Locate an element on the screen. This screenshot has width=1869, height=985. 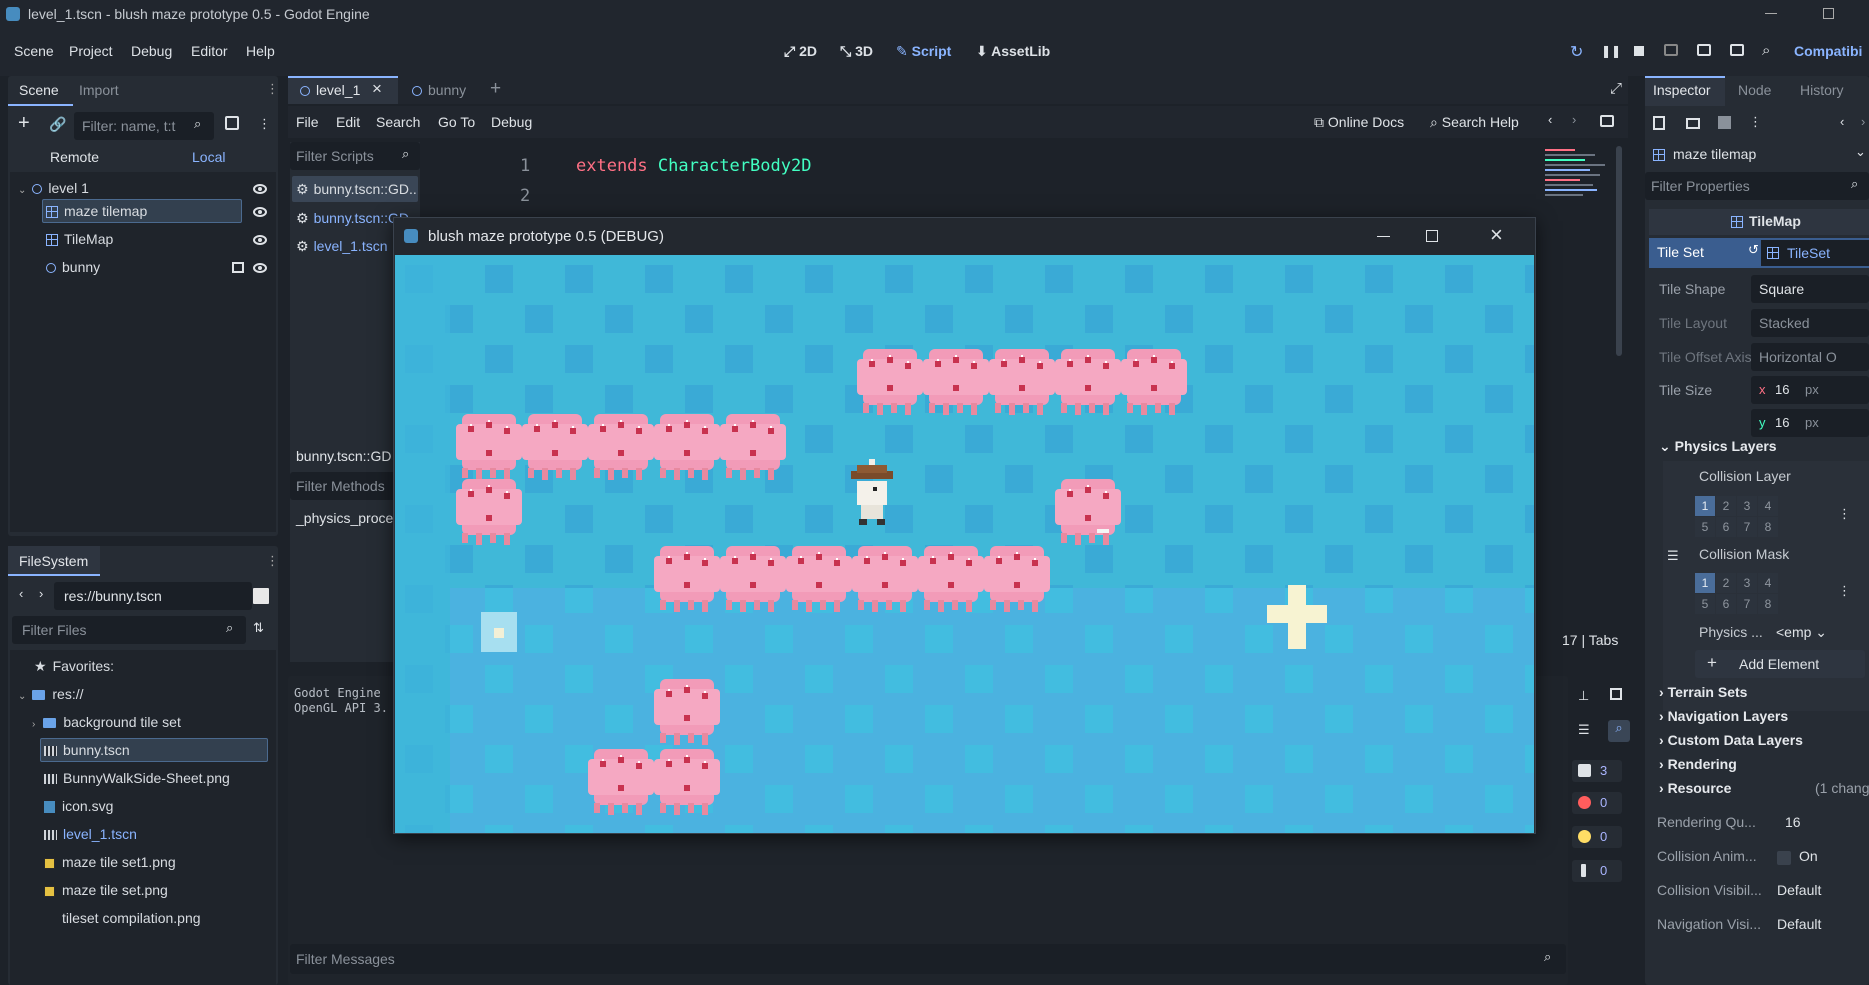
close-tab-icon: × is located at coordinates (377, 89).